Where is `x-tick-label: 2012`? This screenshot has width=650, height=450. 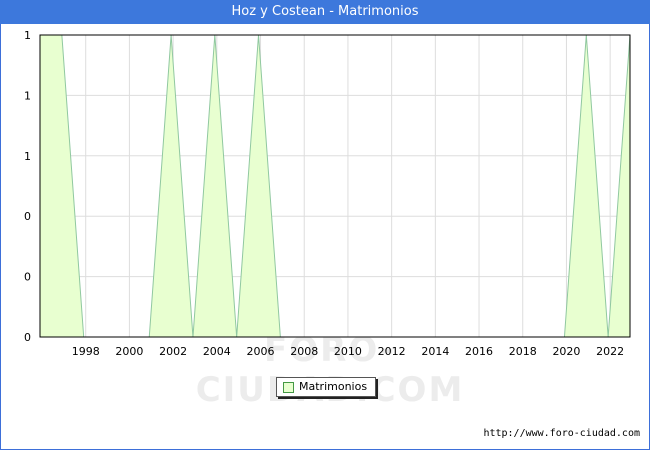
x-tick-label: 2012 is located at coordinates (392, 351).